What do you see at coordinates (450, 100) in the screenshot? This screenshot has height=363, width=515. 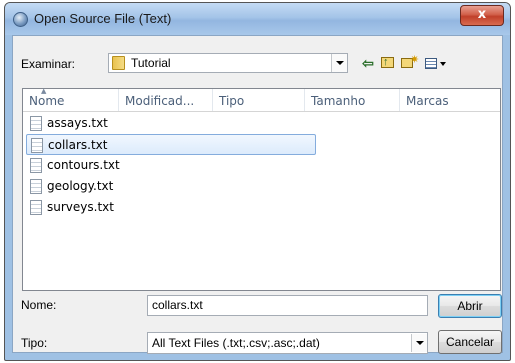 I see `column-tags: Marcas` at bounding box center [450, 100].